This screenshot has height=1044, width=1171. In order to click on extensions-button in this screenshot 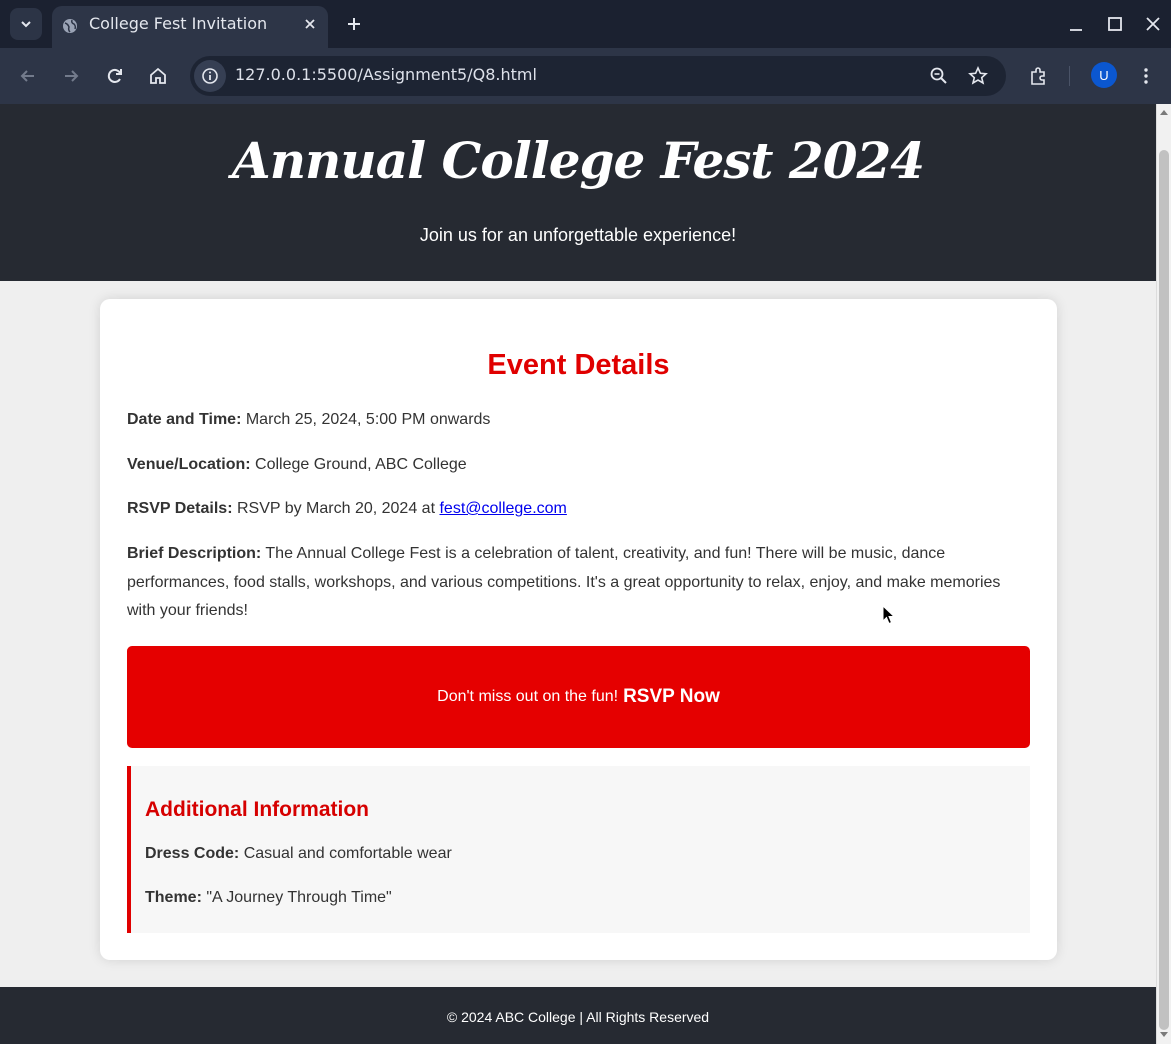, I will do `click(1038, 76)`.